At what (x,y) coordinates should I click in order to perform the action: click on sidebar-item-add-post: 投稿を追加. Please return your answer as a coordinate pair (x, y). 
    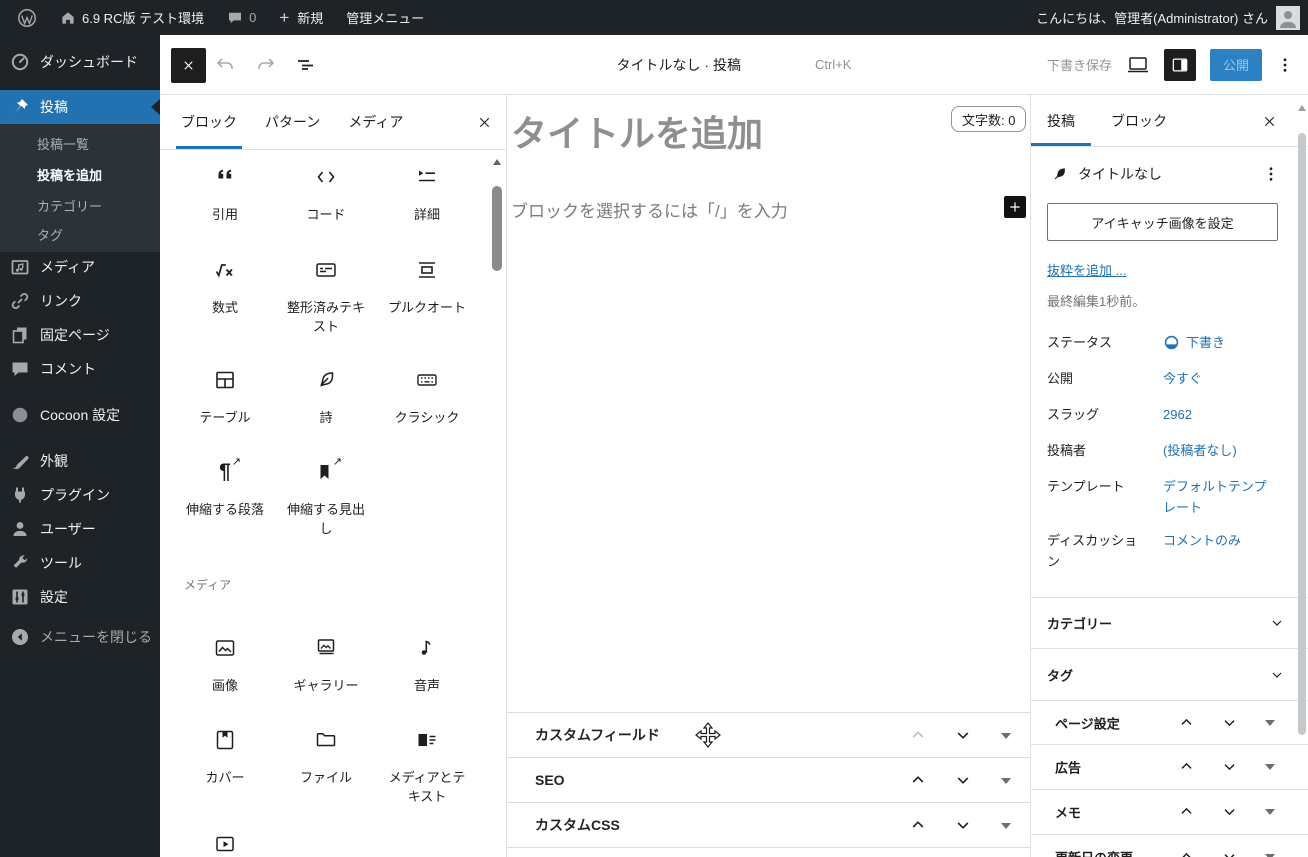
    Looking at the image, I should click on (80, 174).